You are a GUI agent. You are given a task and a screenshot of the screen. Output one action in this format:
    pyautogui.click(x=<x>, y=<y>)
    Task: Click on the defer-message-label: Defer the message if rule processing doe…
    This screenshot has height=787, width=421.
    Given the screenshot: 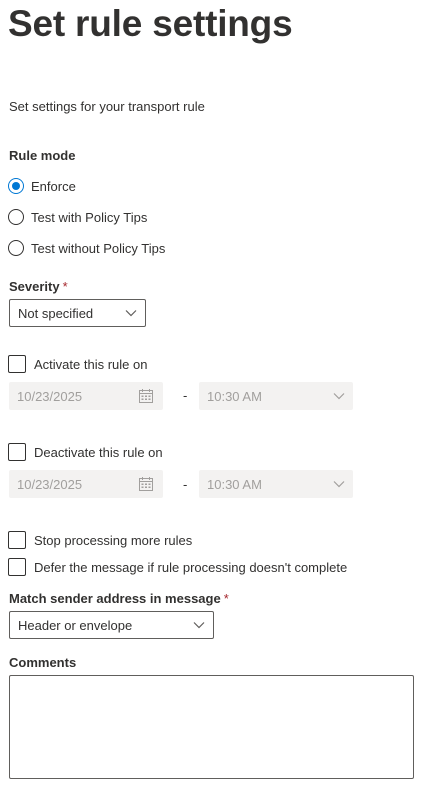 What is the action you would take?
    pyautogui.click(x=191, y=567)
    